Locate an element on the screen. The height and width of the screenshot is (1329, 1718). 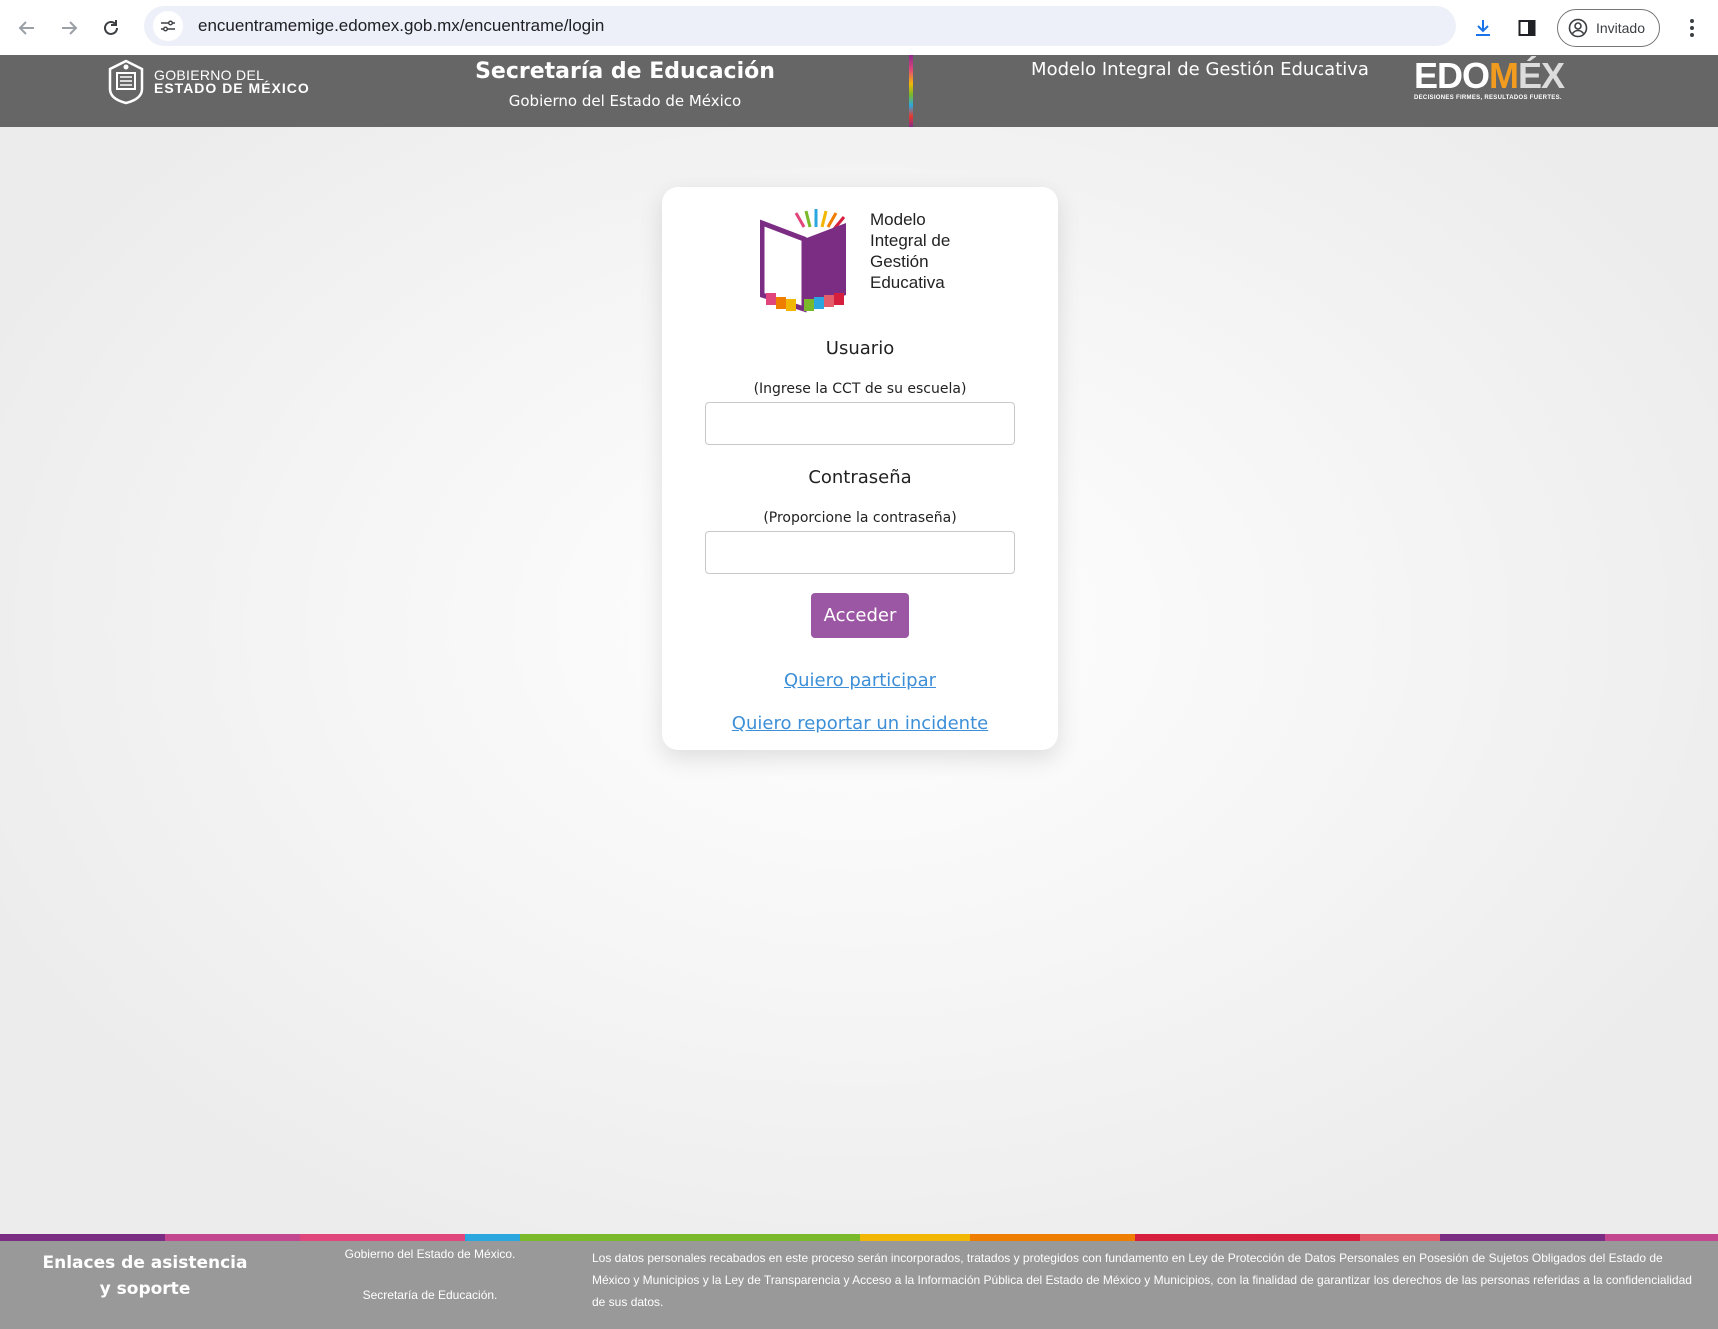
logo-text-line3: Gestión is located at coordinates (899, 261).